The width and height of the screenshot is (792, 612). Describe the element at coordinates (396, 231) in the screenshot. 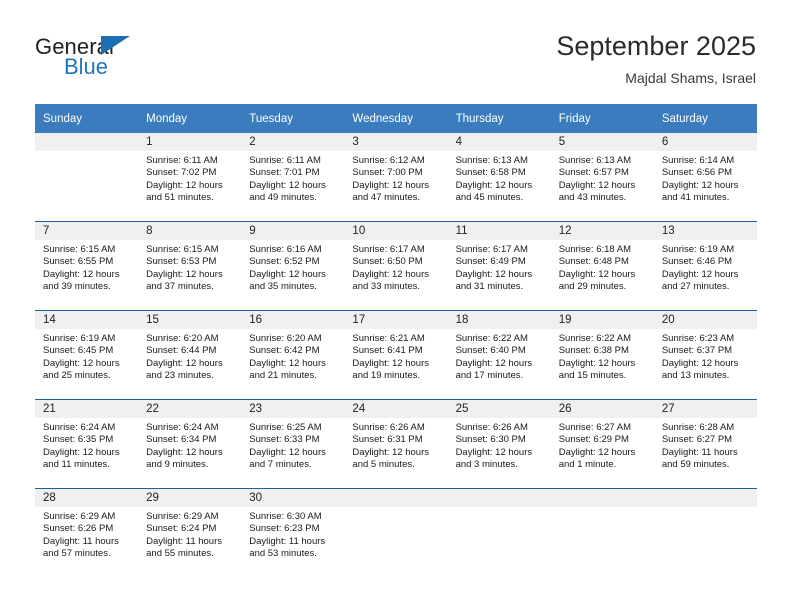

I see `day-number: 10` at that location.